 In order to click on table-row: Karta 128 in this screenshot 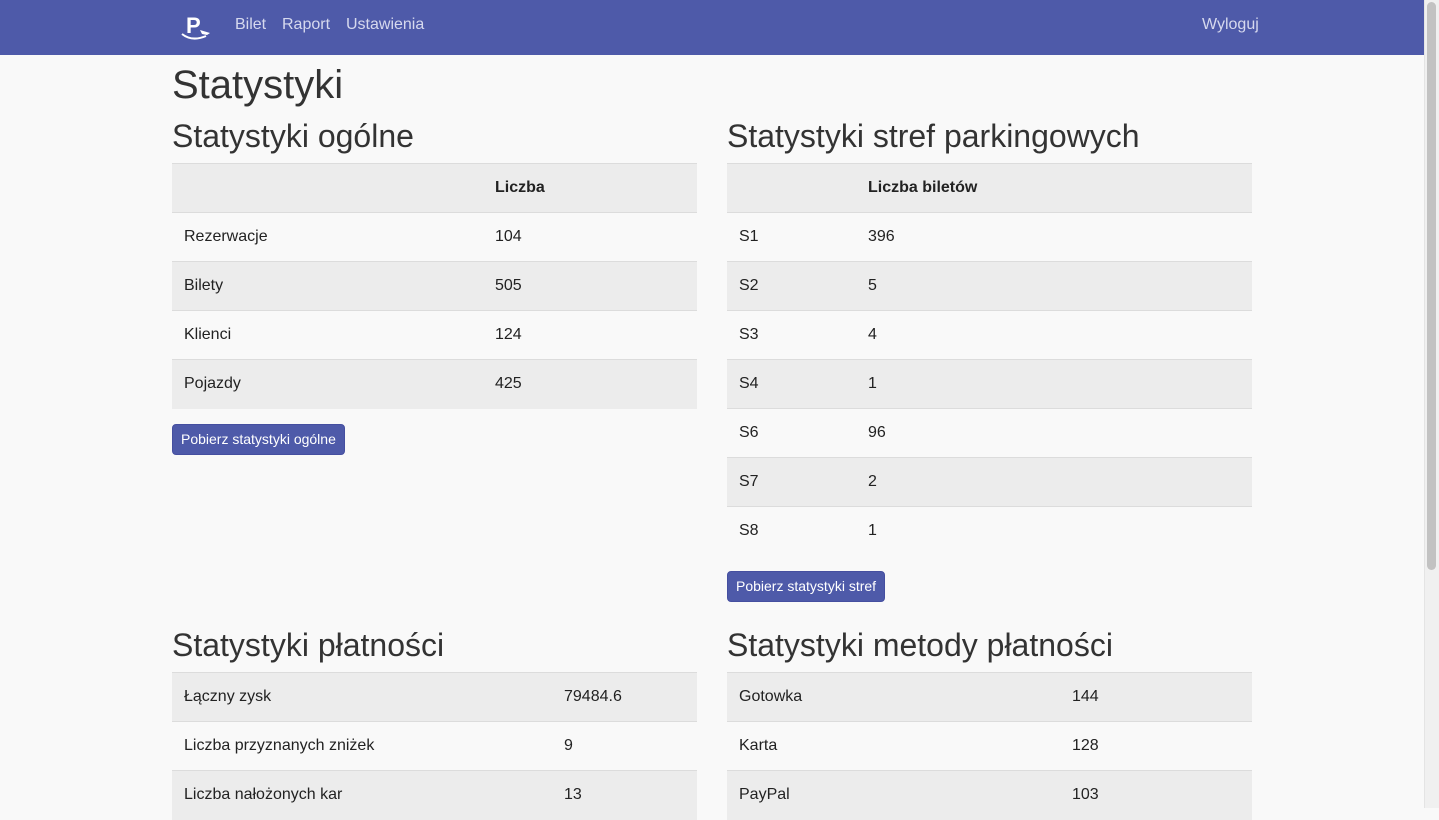, I will do `click(989, 746)`.